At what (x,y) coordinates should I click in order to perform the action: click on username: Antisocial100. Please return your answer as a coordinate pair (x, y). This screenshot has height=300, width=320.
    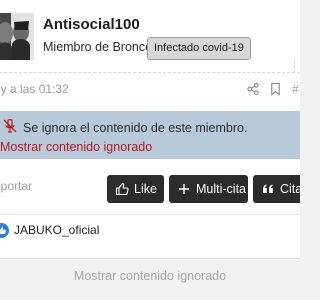
    Looking at the image, I should click on (91, 24).